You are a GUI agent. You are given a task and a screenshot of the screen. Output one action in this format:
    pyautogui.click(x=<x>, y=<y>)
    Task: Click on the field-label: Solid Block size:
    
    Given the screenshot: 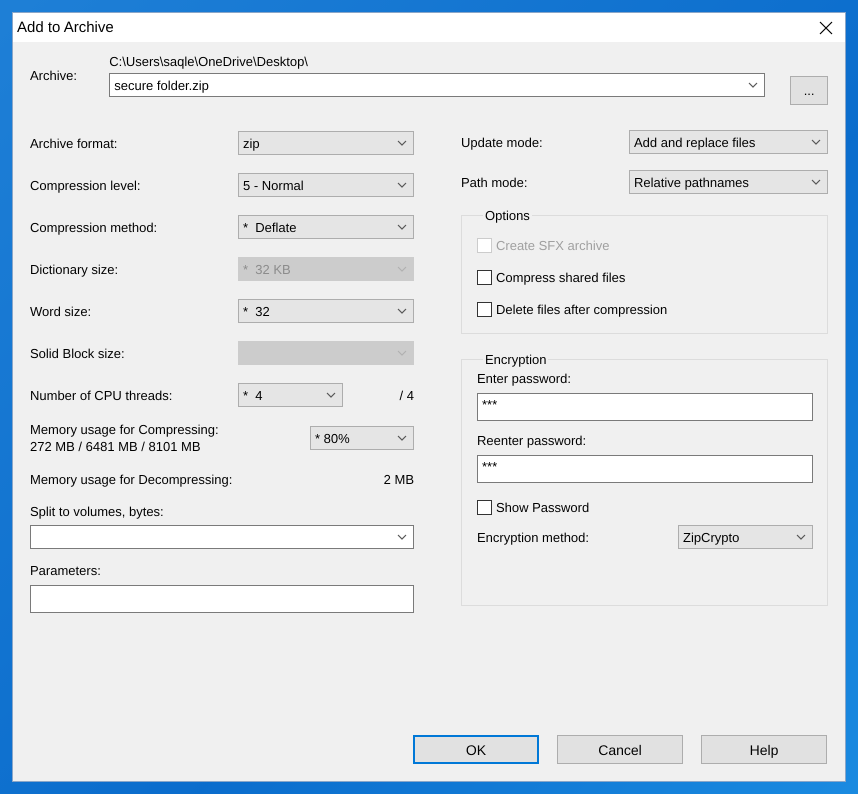 What is the action you would take?
    pyautogui.click(x=77, y=353)
    